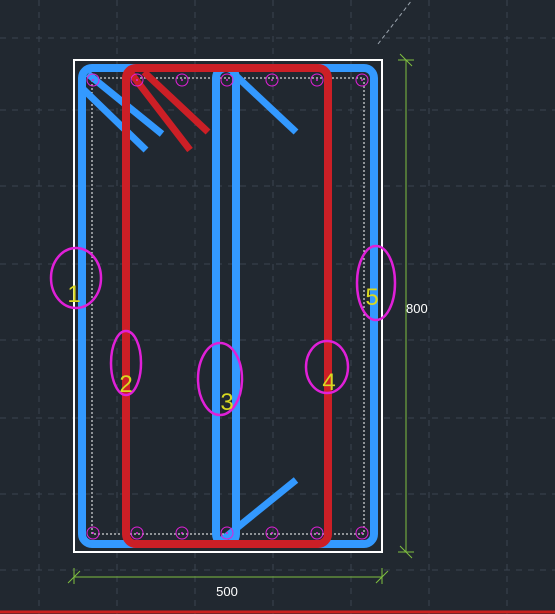 This screenshot has width=555, height=614. Describe the element at coordinates (226, 402) in the screenshot. I see `marker-label-3: 3` at that location.